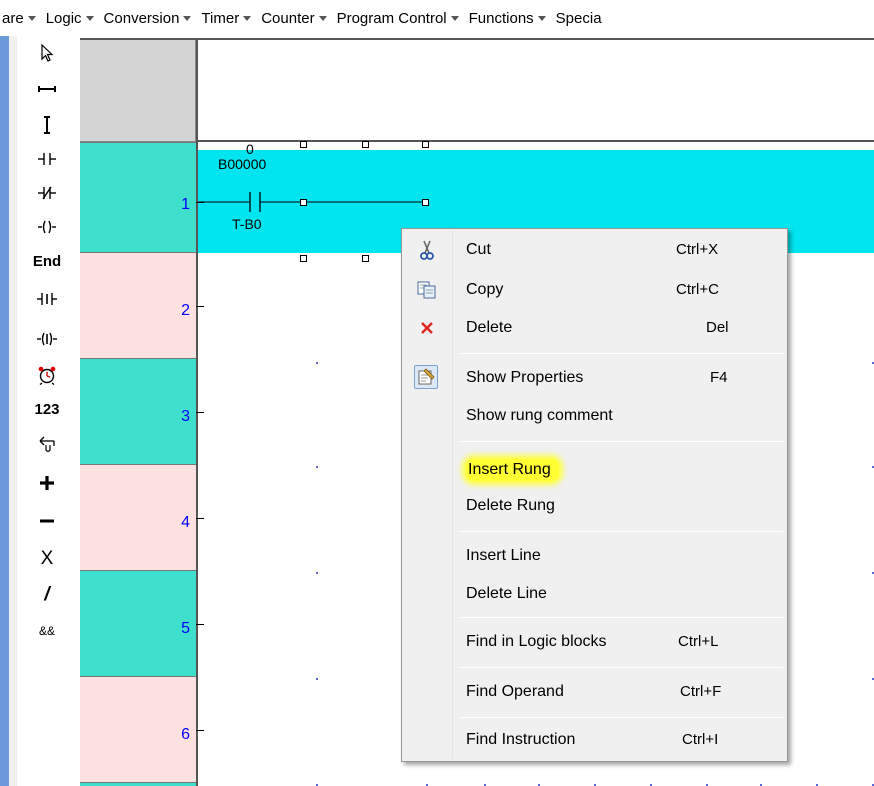 This screenshot has height=786, width=874. I want to click on menu-hardware: are, so click(19, 18).